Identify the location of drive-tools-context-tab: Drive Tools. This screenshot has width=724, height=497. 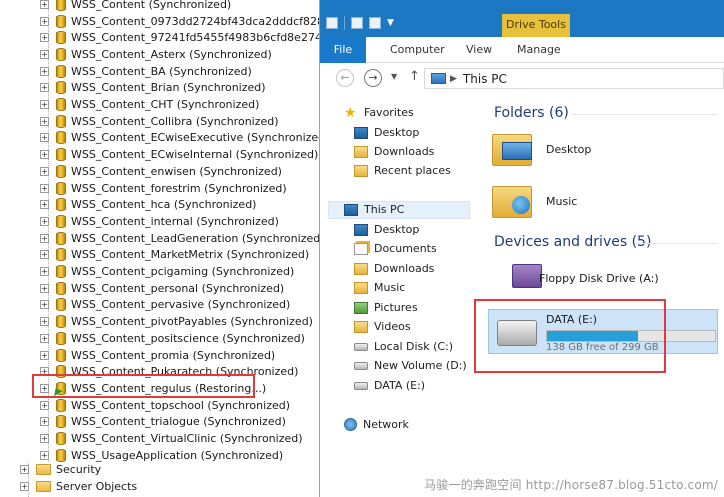
(536, 25).